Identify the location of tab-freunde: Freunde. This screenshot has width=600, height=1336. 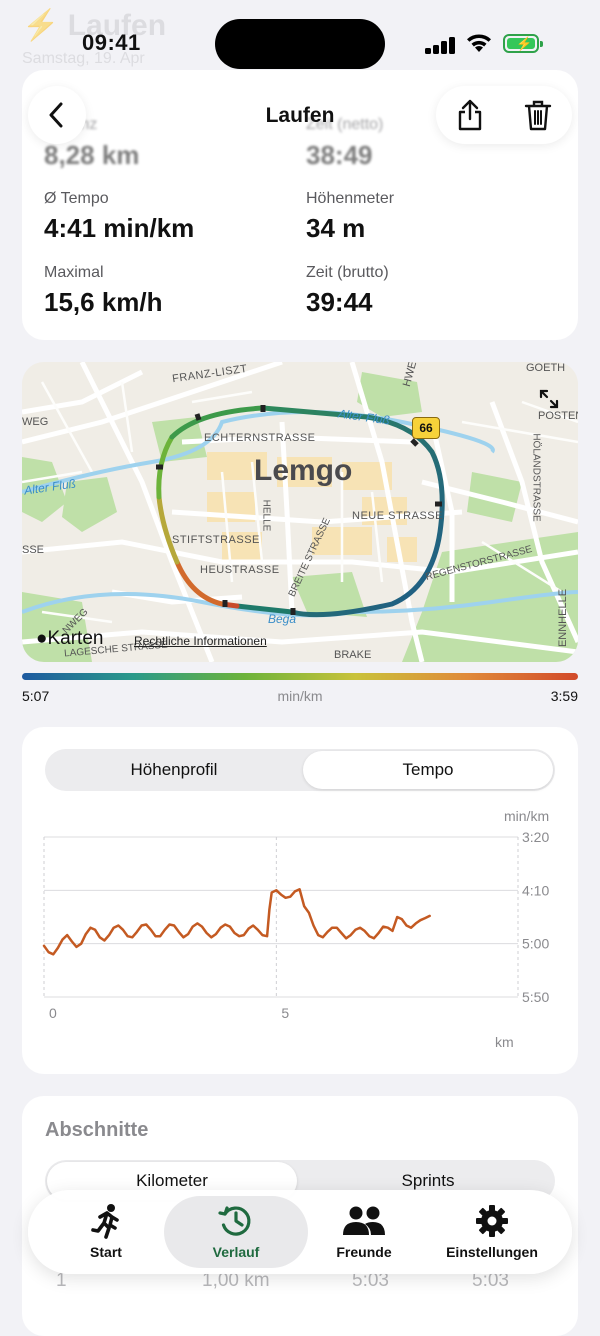
(364, 1232).